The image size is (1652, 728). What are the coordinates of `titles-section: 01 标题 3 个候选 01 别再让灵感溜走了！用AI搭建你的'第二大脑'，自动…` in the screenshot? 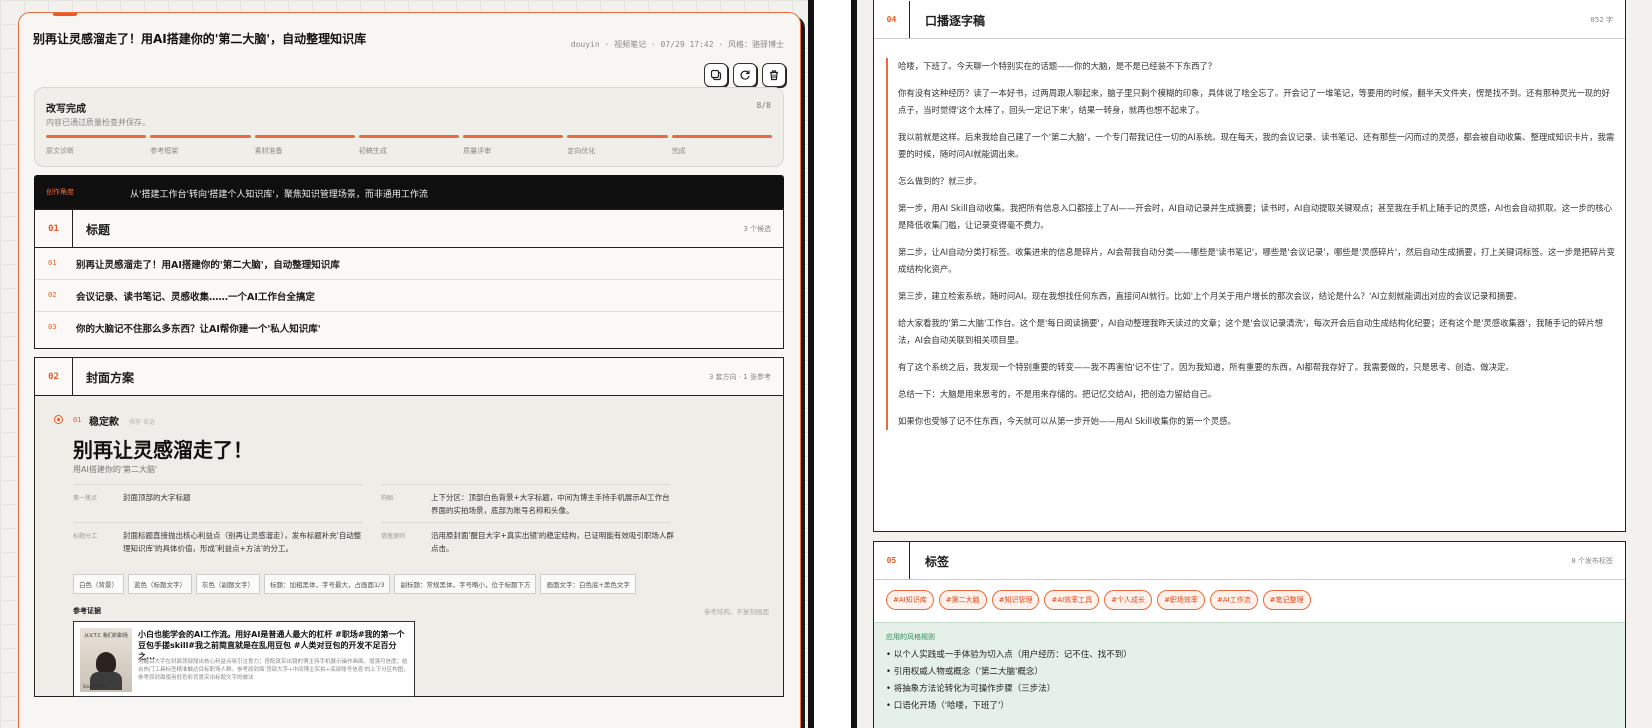 It's located at (409, 279).